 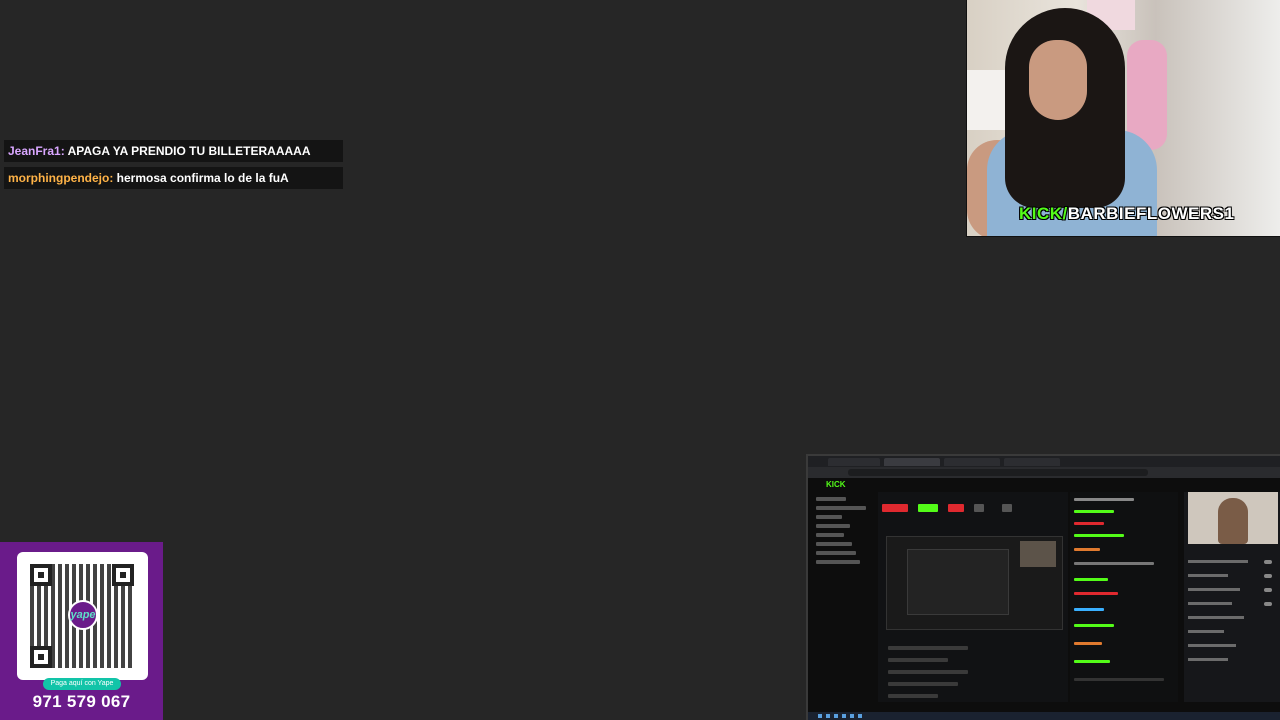 What do you see at coordinates (1233, 518) in the screenshot?
I see `capture-webcam` at bounding box center [1233, 518].